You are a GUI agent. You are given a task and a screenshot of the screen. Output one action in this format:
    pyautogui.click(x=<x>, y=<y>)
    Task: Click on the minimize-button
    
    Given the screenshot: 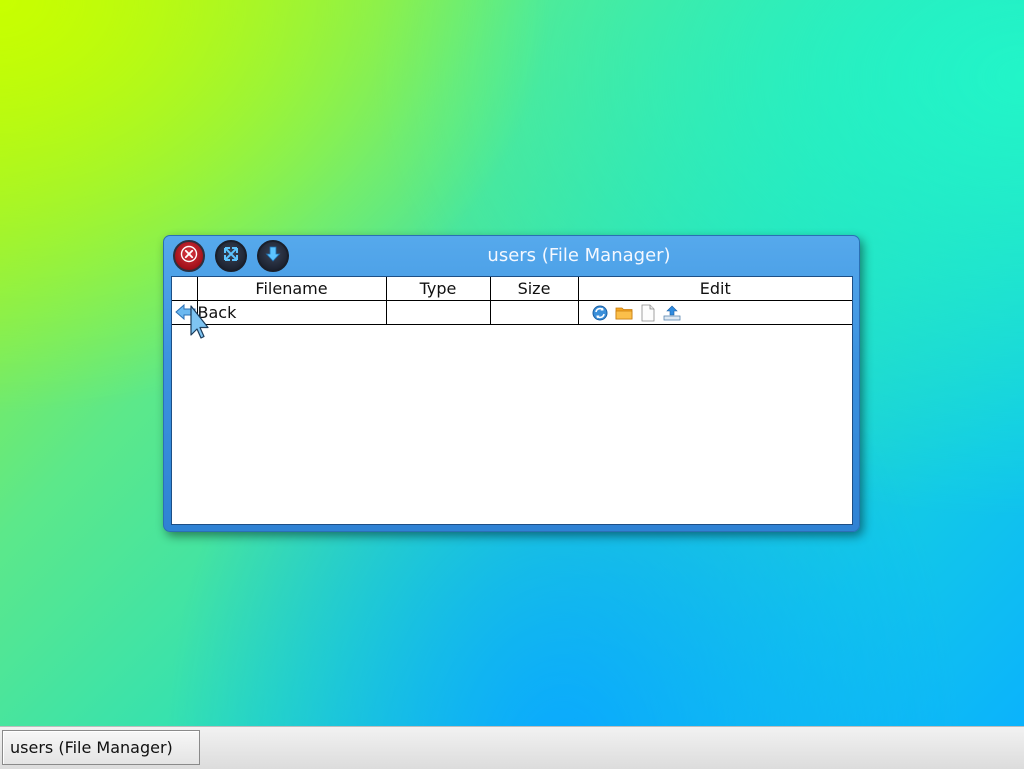 What is the action you would take?
    pyautogui.click(x=273, y=256)
    